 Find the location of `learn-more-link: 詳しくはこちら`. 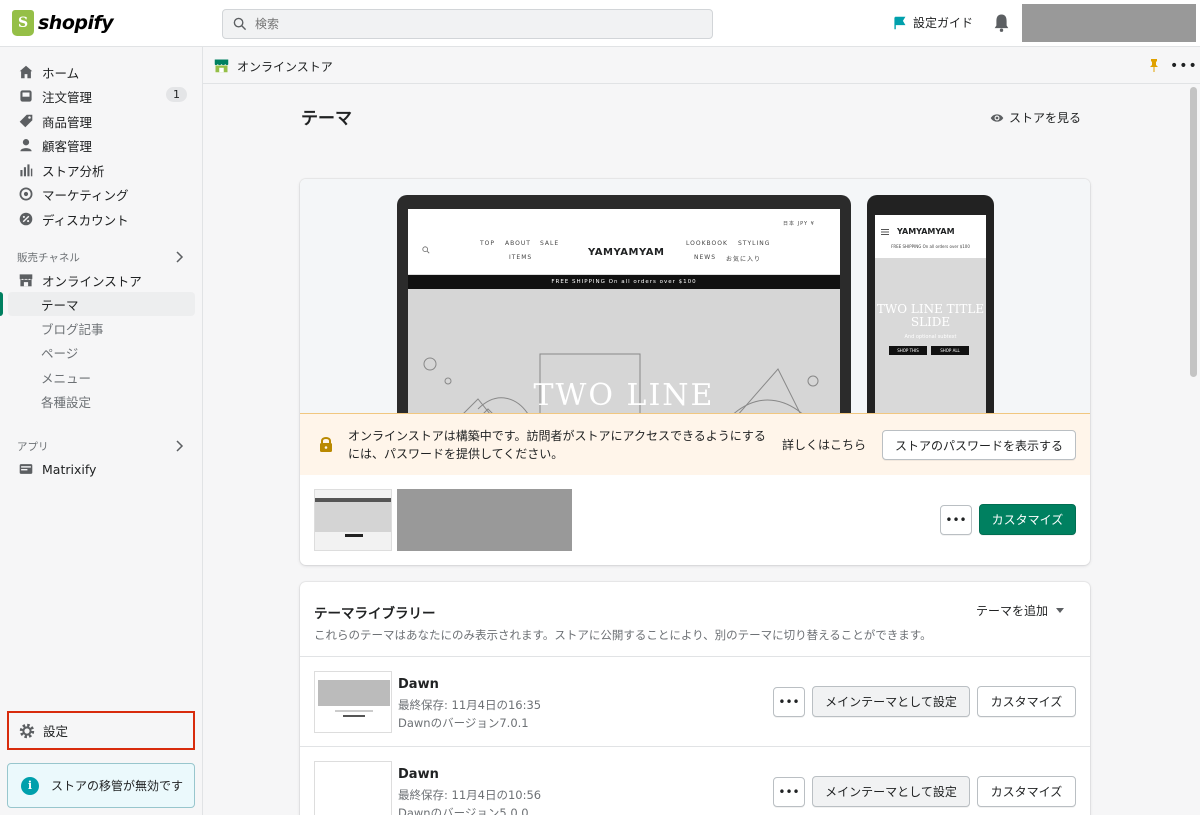

learn-more-link: 詳しくはこちら is located at coordinates (824, 444).